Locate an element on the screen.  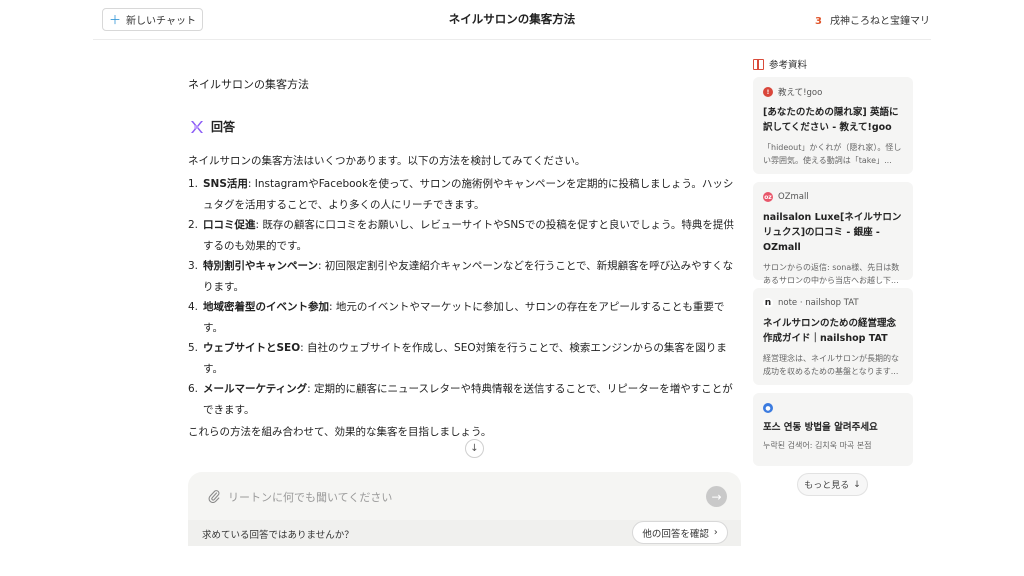
reference-snippet: 누락된 검색어: 김치욱 마곡 본점 is located at coordinates (817, 445).